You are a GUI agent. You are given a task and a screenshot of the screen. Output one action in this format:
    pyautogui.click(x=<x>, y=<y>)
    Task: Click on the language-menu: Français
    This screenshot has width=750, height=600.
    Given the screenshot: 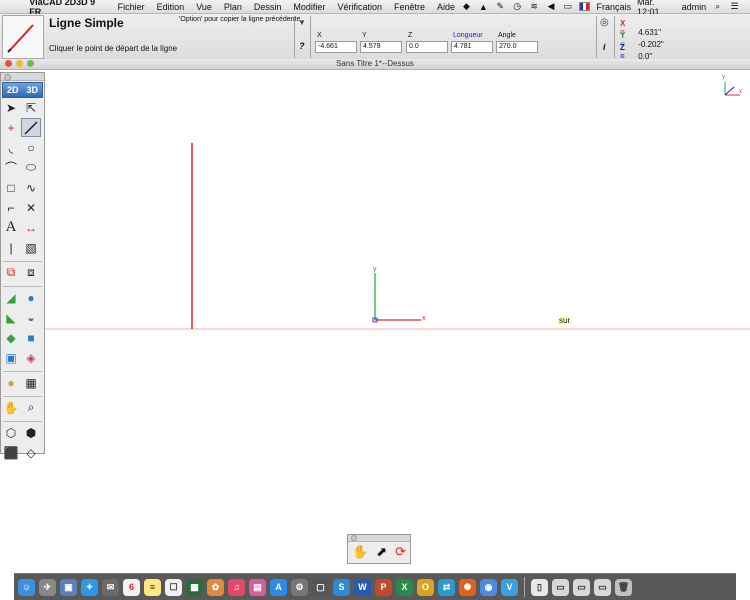 What is the action you would take?
    pyautogui.click(x=613, y=7)
    